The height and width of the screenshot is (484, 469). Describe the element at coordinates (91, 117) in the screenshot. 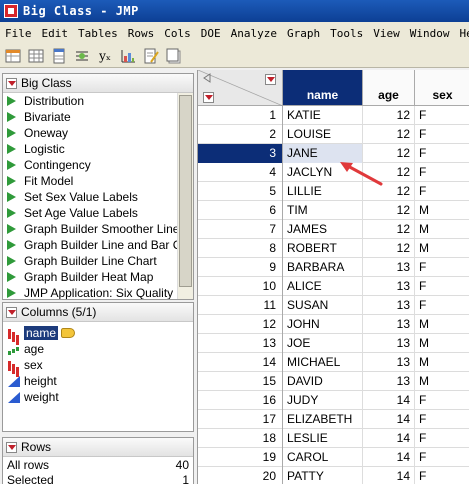

I see `script-item: Bivariate` at that location.